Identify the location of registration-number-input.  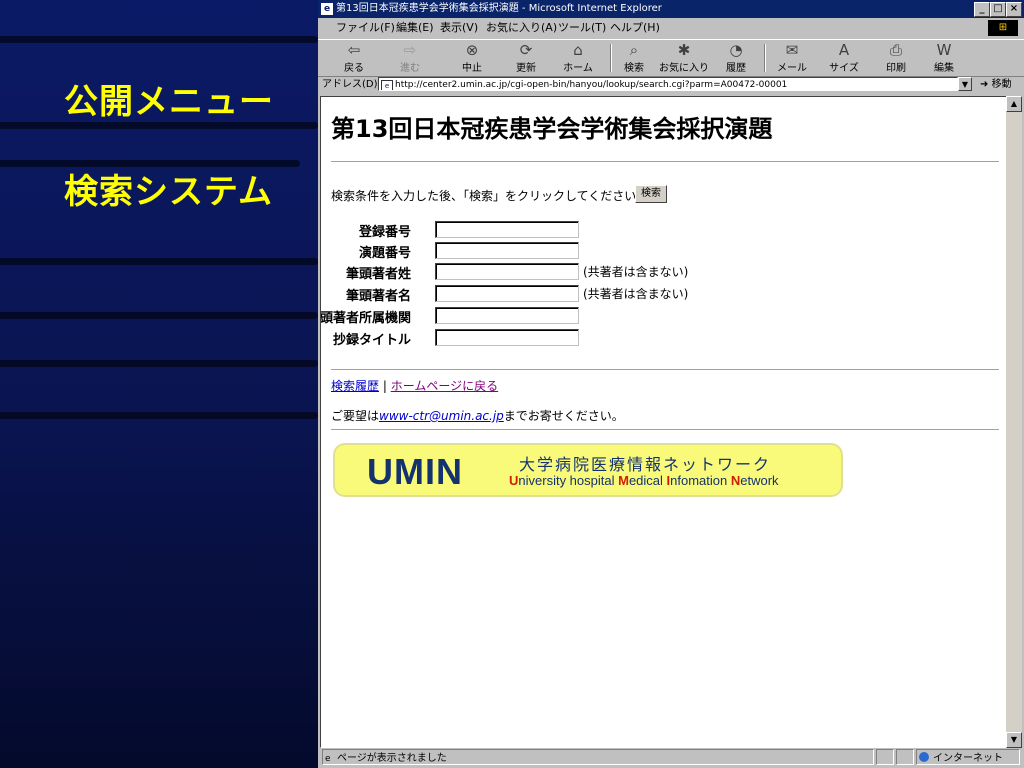
(507, 229).